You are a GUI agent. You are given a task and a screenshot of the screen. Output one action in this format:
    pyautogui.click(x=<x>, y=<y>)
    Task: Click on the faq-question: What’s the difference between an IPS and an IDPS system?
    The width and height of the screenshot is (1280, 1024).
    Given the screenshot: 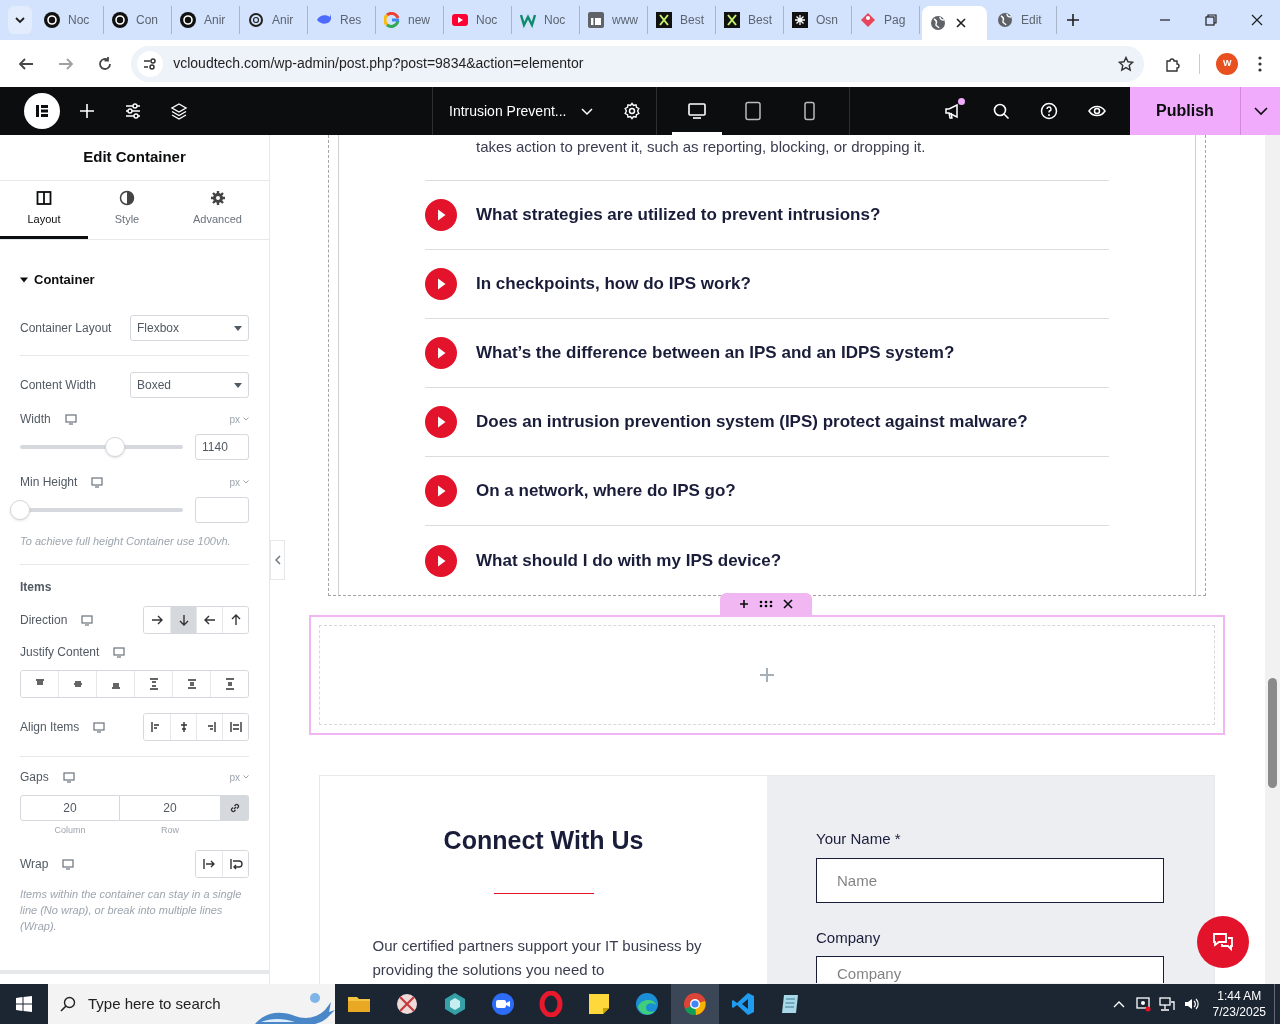 What is the action you would take?
    pyautogui.click(x=715, y=353)
    